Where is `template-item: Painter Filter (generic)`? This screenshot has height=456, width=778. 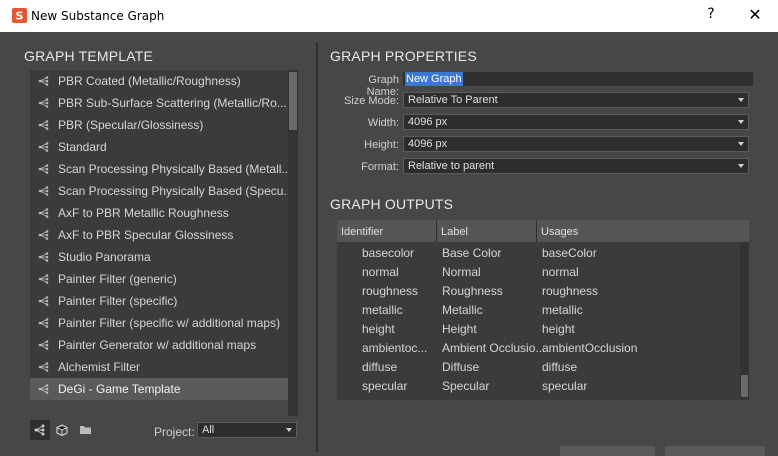 template-item: Painter Filter (generic) is located at coordinates (159, 279).